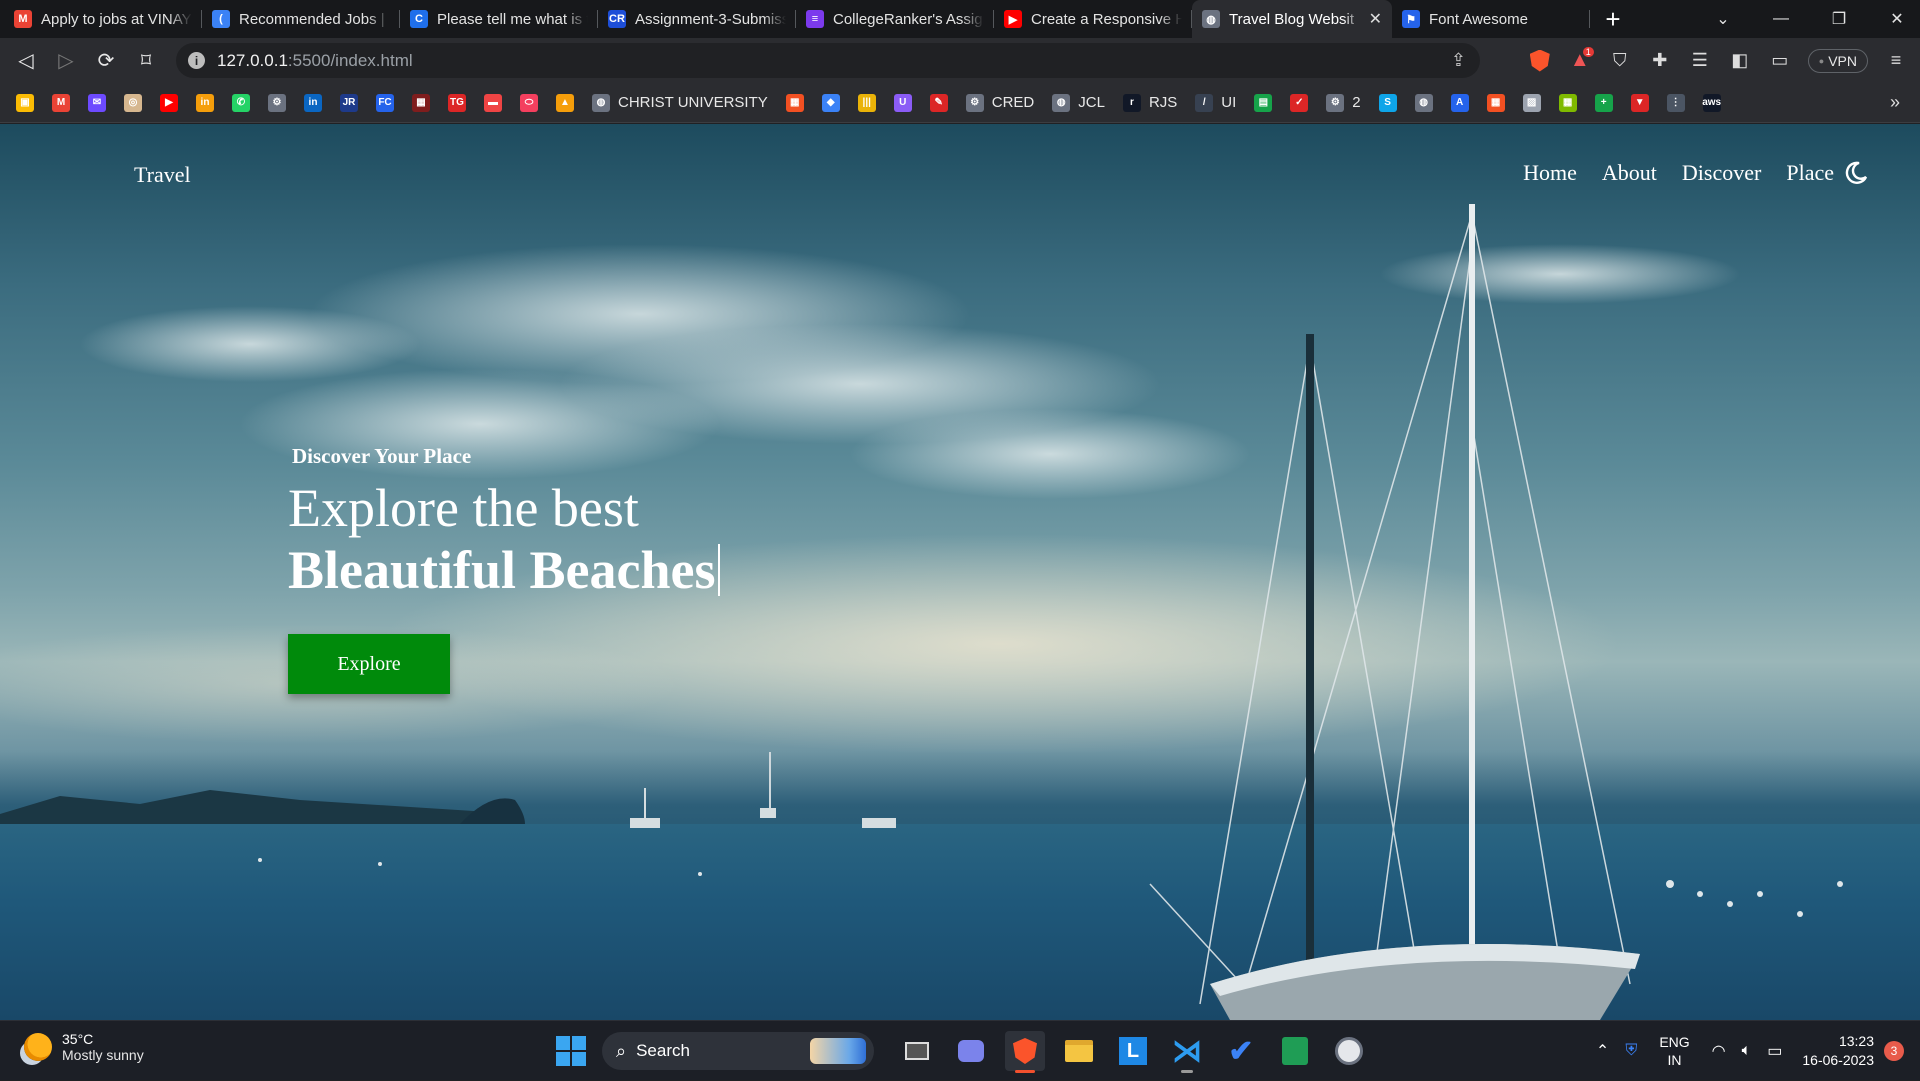 The width and height of the screenshot is (1920, 1081). What do you see at coordinates (146, 61) in the screenshot?
I see `bookmark-page-icon: ⌑` at bounding box center [146, 61].